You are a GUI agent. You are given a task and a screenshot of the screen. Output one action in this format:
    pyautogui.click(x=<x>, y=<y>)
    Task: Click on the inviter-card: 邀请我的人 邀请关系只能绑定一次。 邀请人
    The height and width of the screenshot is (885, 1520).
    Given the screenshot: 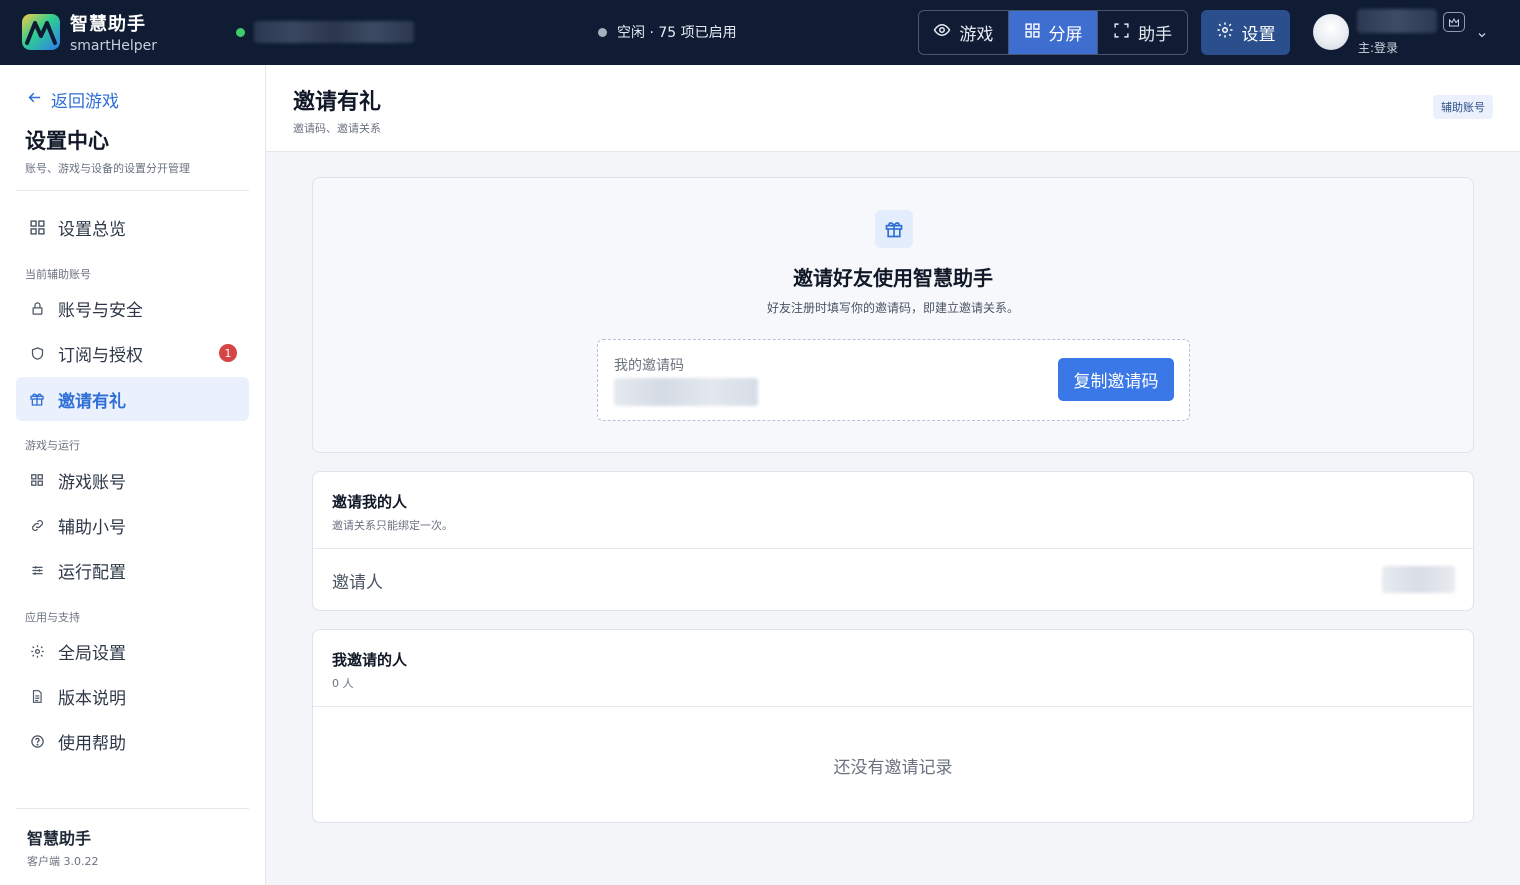 What is the action you would take?
    pyautogui.click(x=893, y=541)
    